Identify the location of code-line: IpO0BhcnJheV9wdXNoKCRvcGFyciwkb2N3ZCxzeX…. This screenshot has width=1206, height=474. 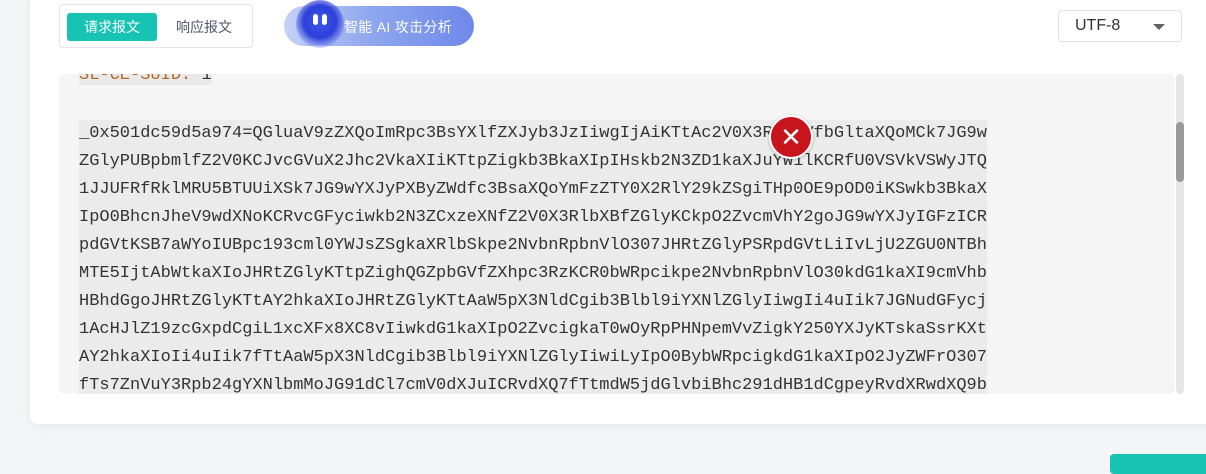
(533, 217).